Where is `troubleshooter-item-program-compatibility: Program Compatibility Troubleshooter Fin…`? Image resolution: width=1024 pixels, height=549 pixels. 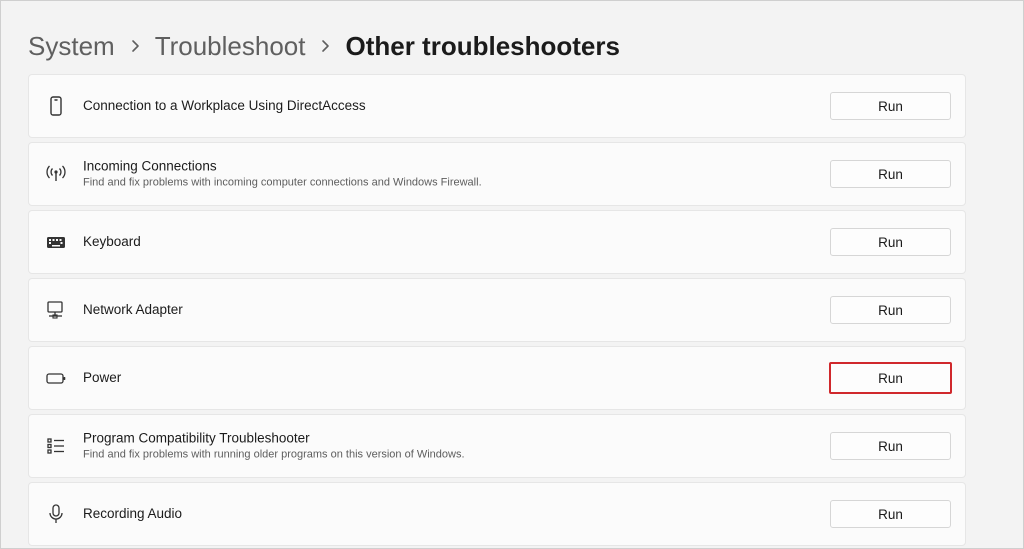 troubleshooter-item-program-compatibility: Program Compatibility Troubleshooter Fin… is located at coordinates (497, 446).